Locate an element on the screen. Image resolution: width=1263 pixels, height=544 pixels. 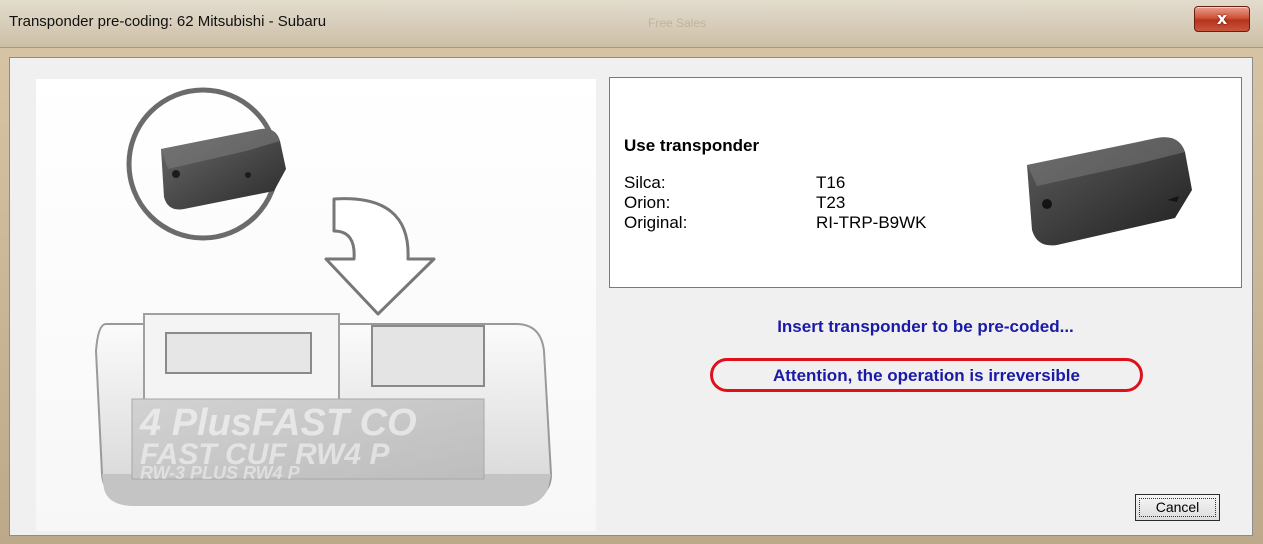
background-window-title: Free Sales is located at coordinates (677, 23).